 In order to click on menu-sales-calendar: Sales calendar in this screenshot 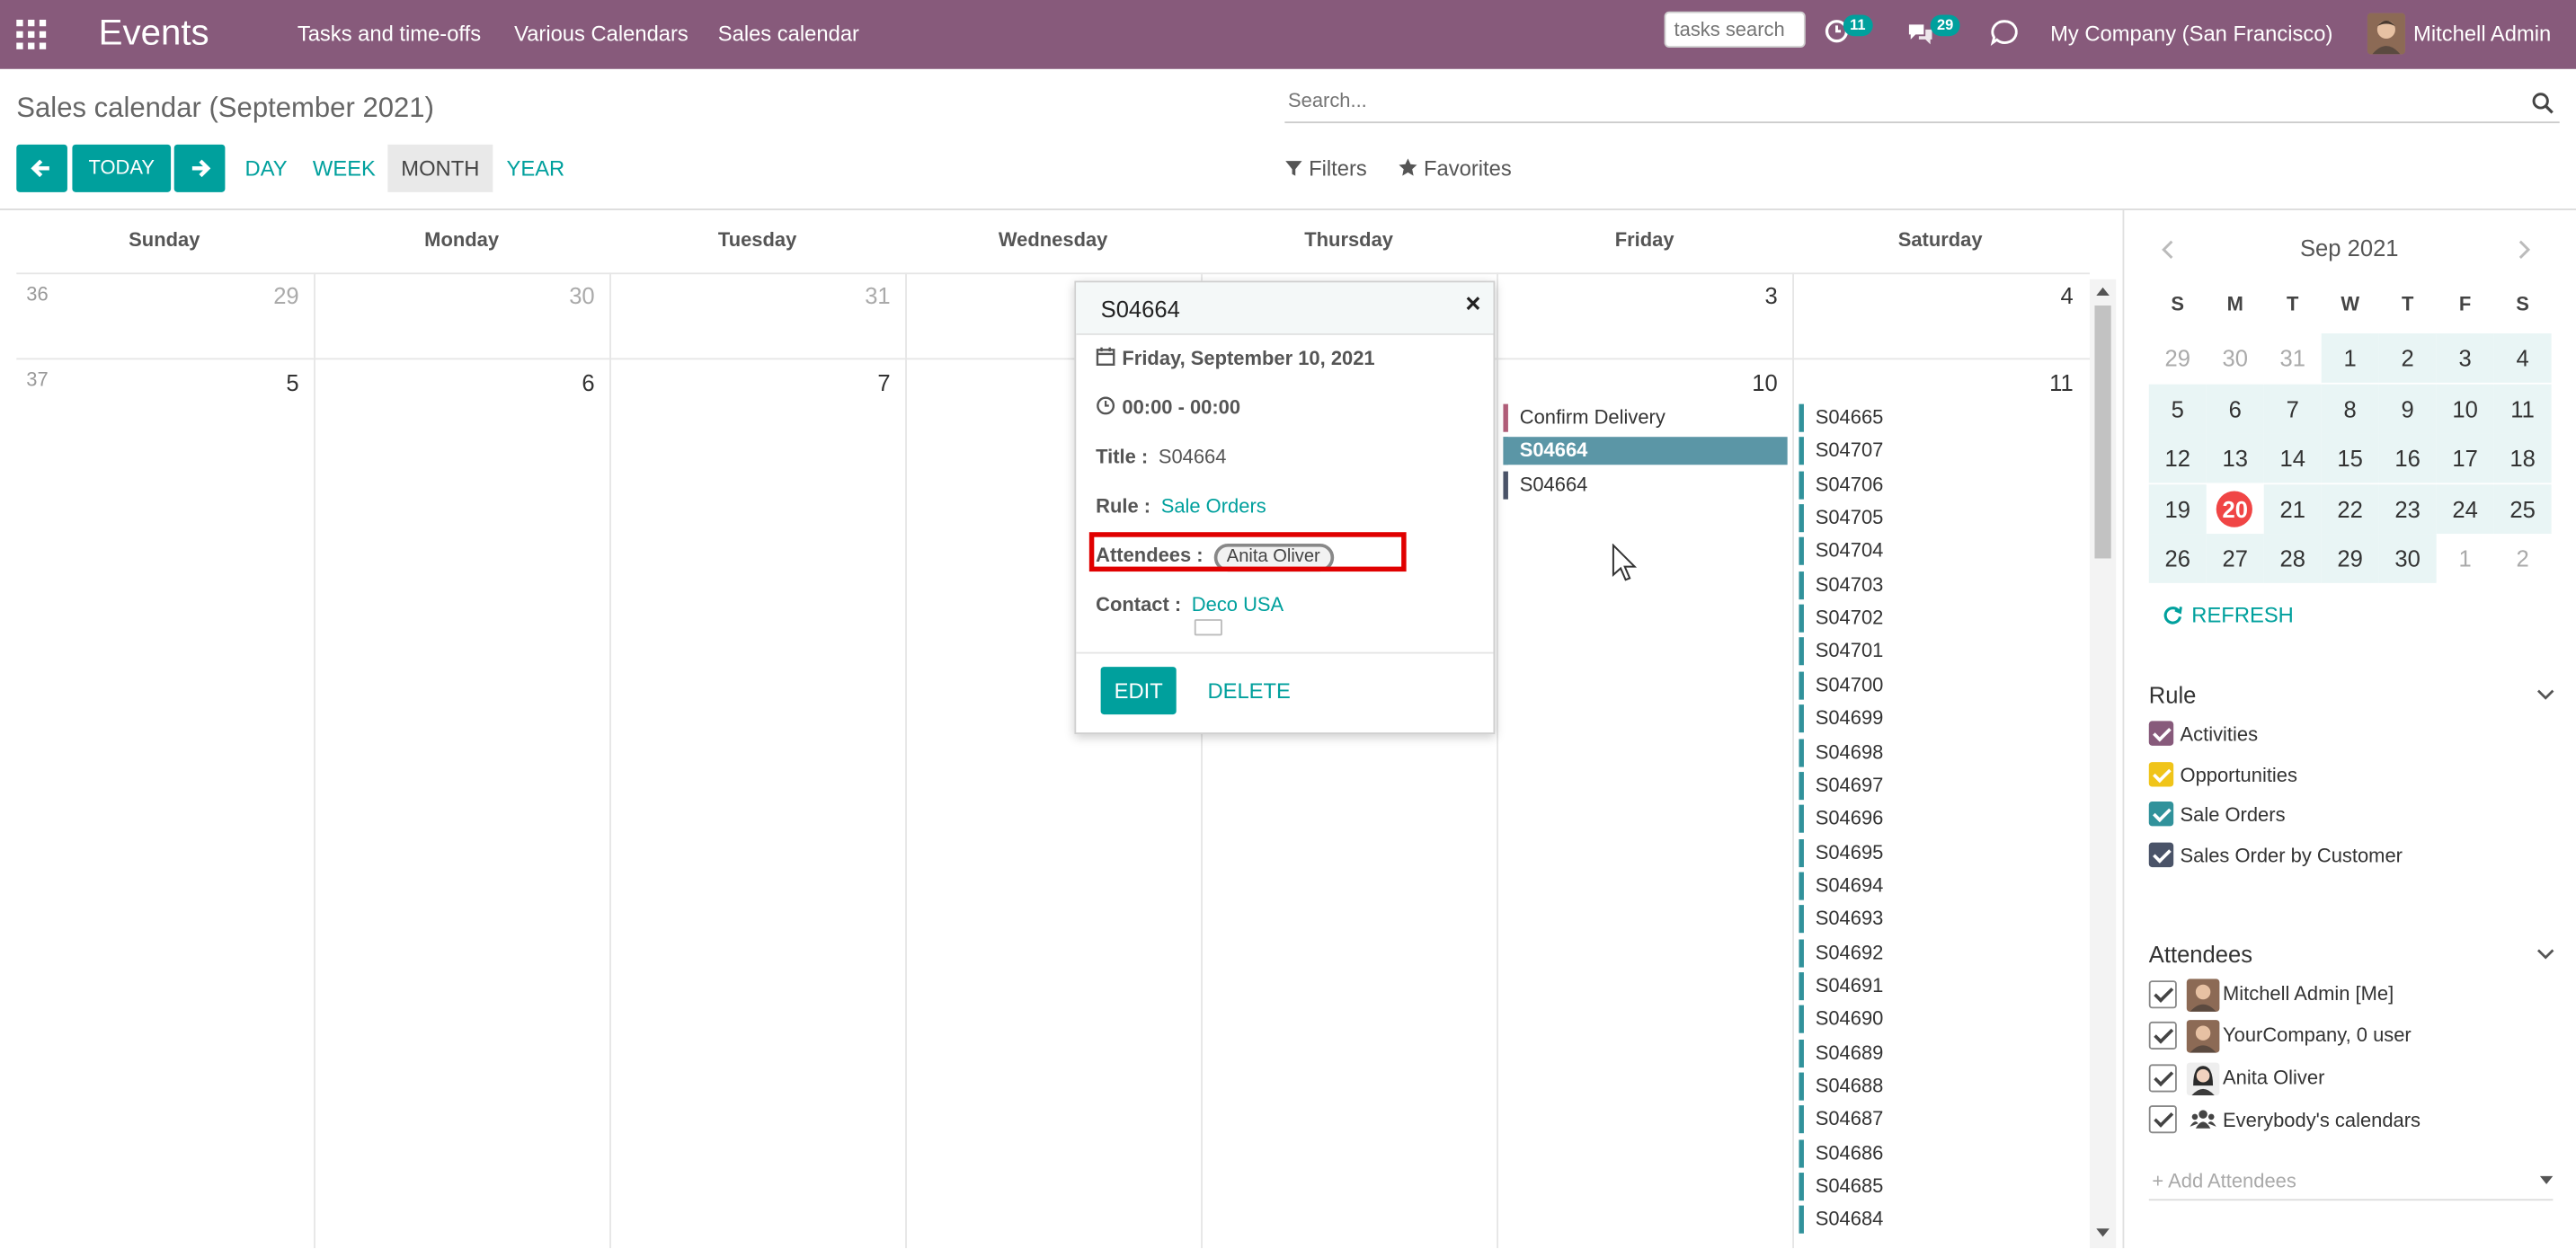, I will do `click(788, 35)`.